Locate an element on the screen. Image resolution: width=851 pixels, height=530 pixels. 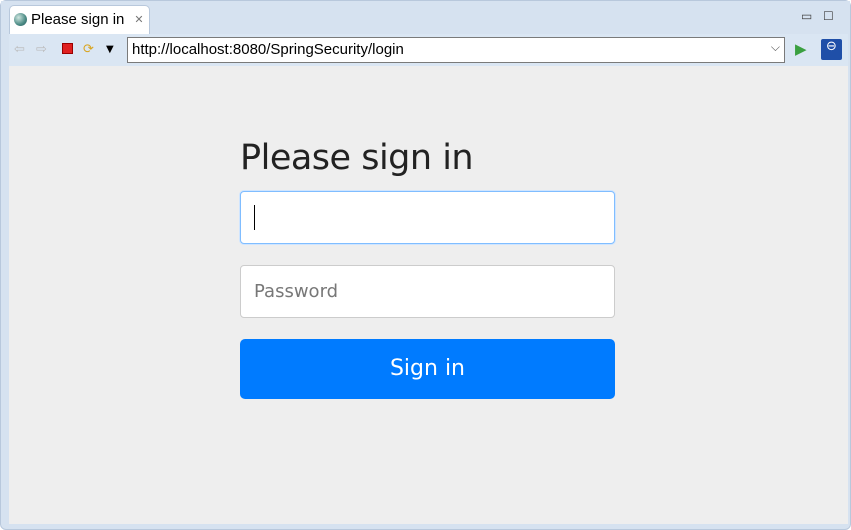
username-input is located at coordinates (427, 217).